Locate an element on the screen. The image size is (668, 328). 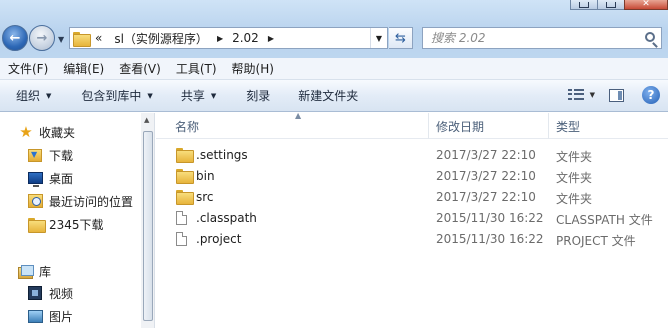
address-dropdown-button: ▼ is located at coordinates (378, 38).